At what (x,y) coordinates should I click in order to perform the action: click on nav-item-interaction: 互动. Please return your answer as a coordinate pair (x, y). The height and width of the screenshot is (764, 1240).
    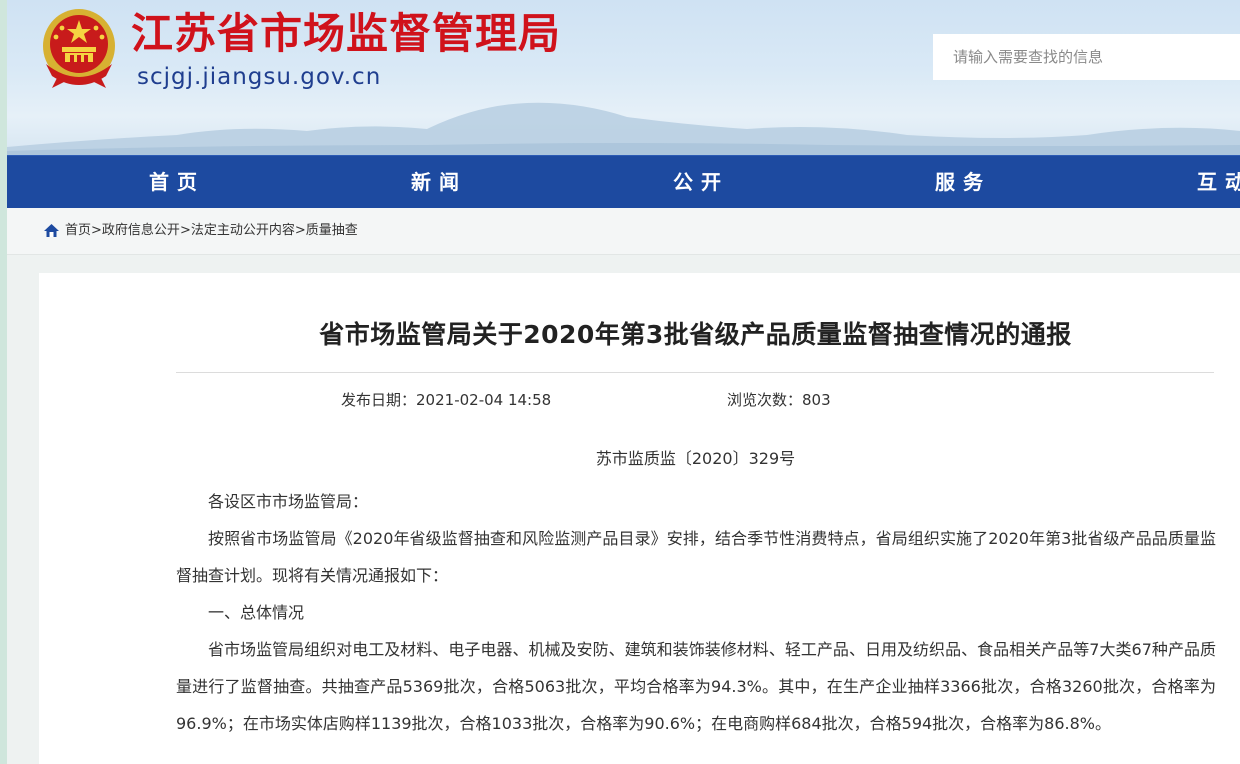
    Looking at the image, I should click on (1218, 182).